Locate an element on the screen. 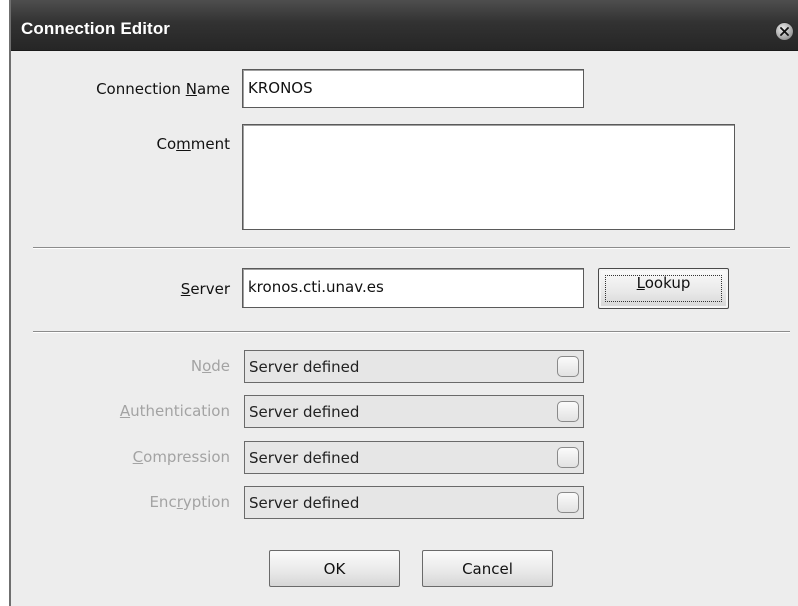 This screenshot has width=798, height=606. encryption-select-value: Server defined is located at coordinates (304, 503).